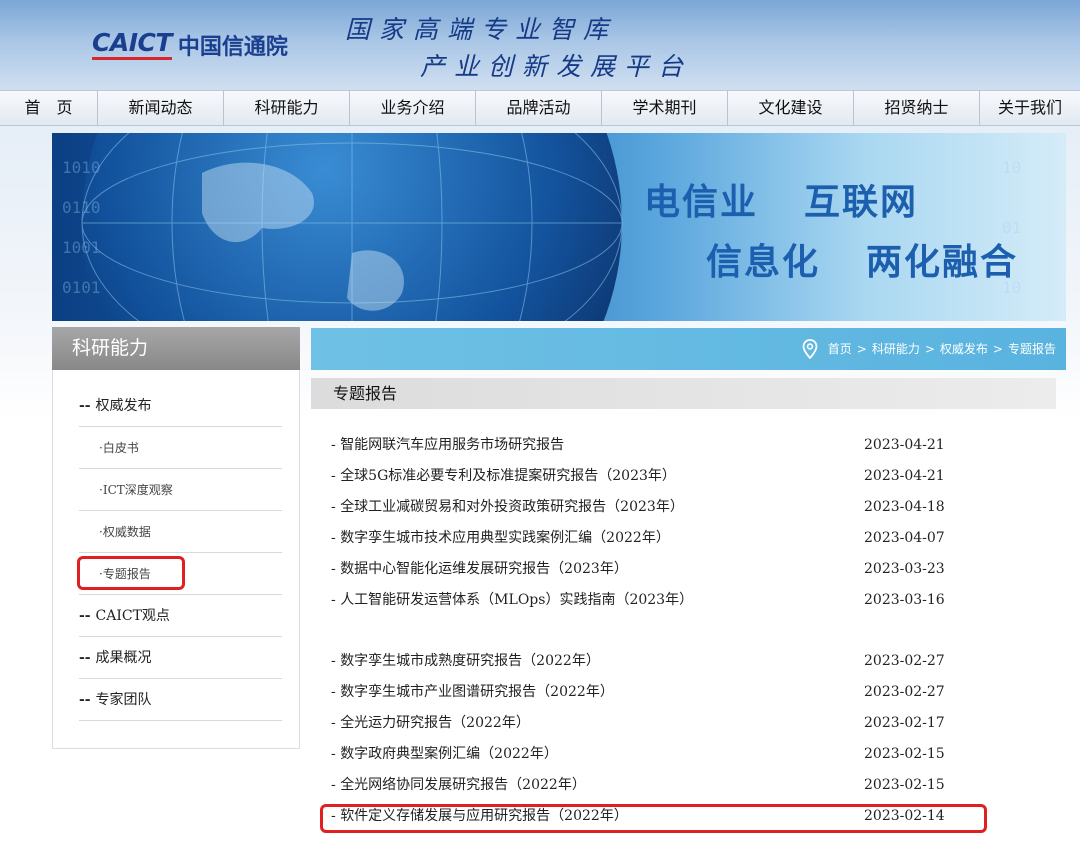 The height and width of the screenshot is (841, 1080). I want to click on sidebar-item-authoritative-release: 权威发布, so click(180, 406).